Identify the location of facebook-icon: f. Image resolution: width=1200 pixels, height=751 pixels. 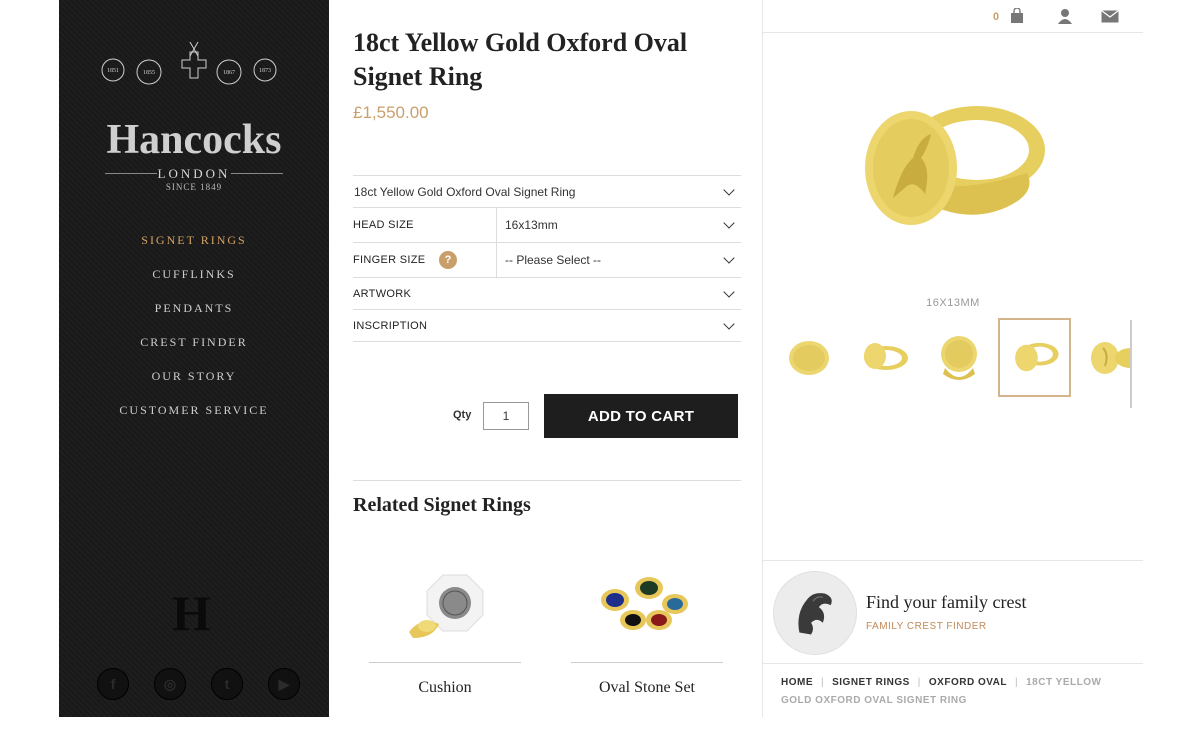
(113, 684).